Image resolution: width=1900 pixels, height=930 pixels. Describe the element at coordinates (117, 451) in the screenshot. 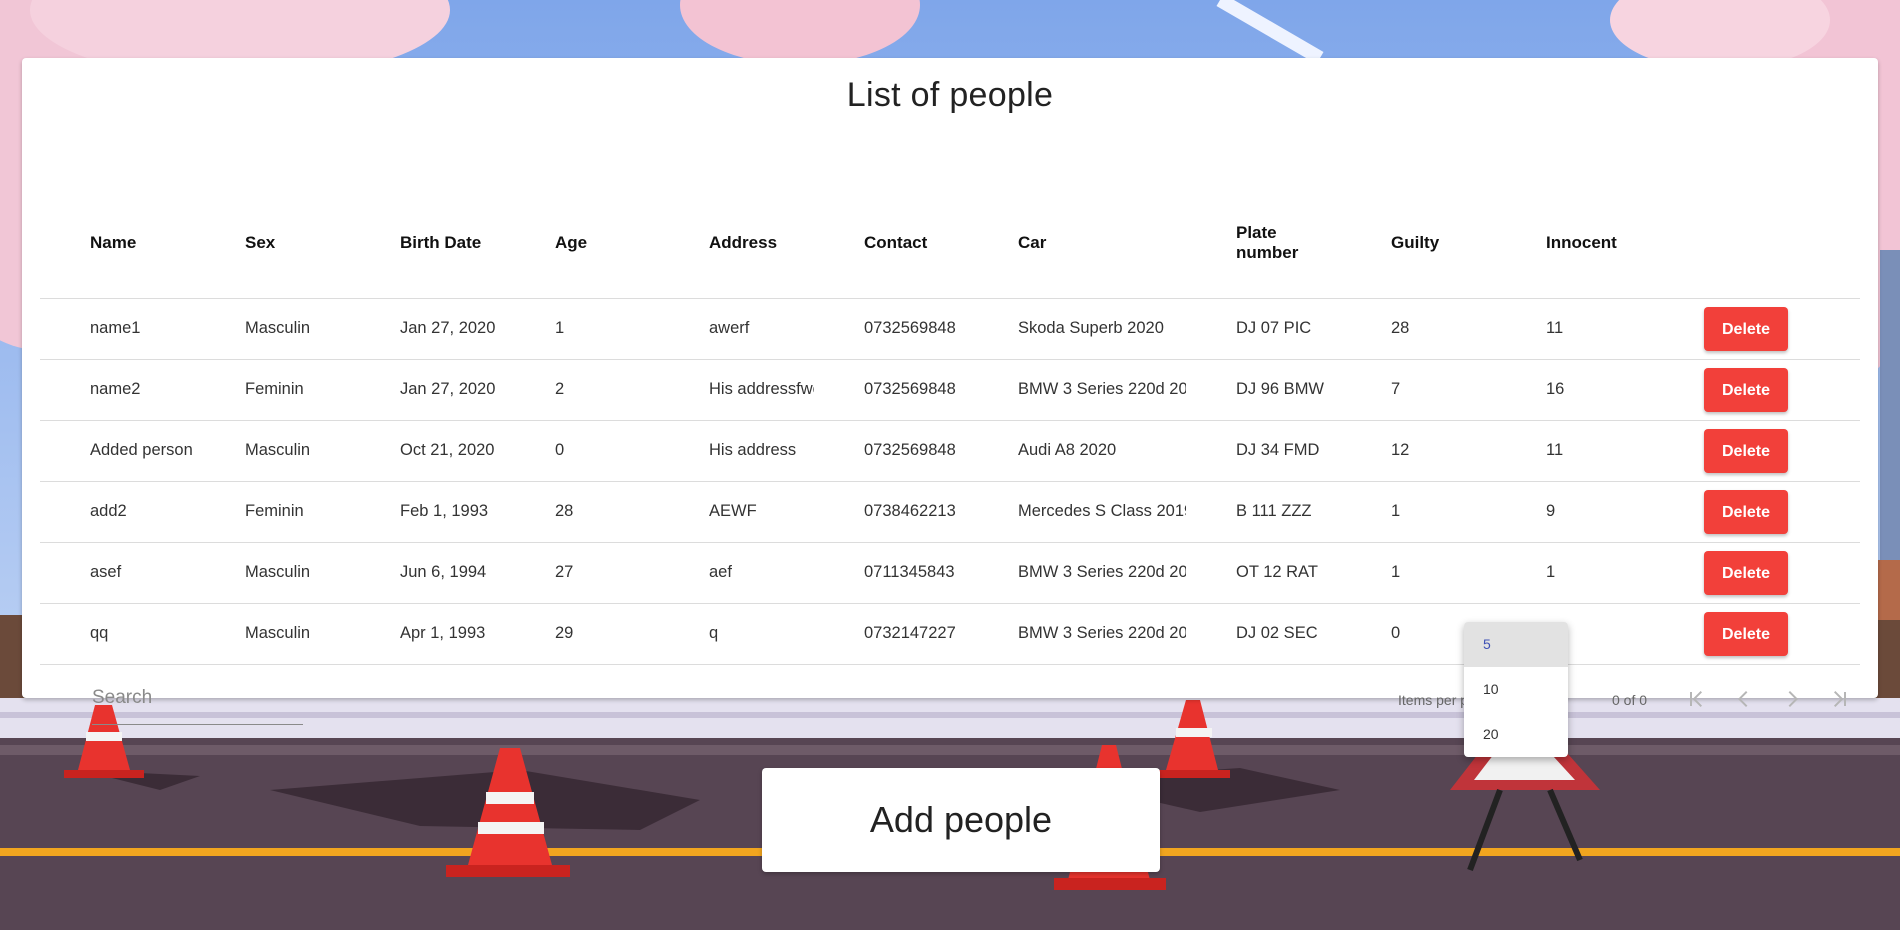

I see `cell-name: Added person` at that location.